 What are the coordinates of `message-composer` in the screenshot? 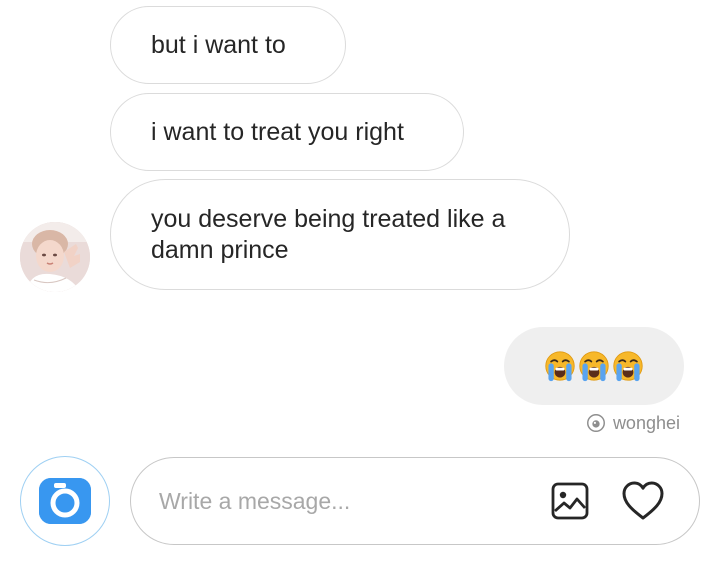 It's located at (415, 501).